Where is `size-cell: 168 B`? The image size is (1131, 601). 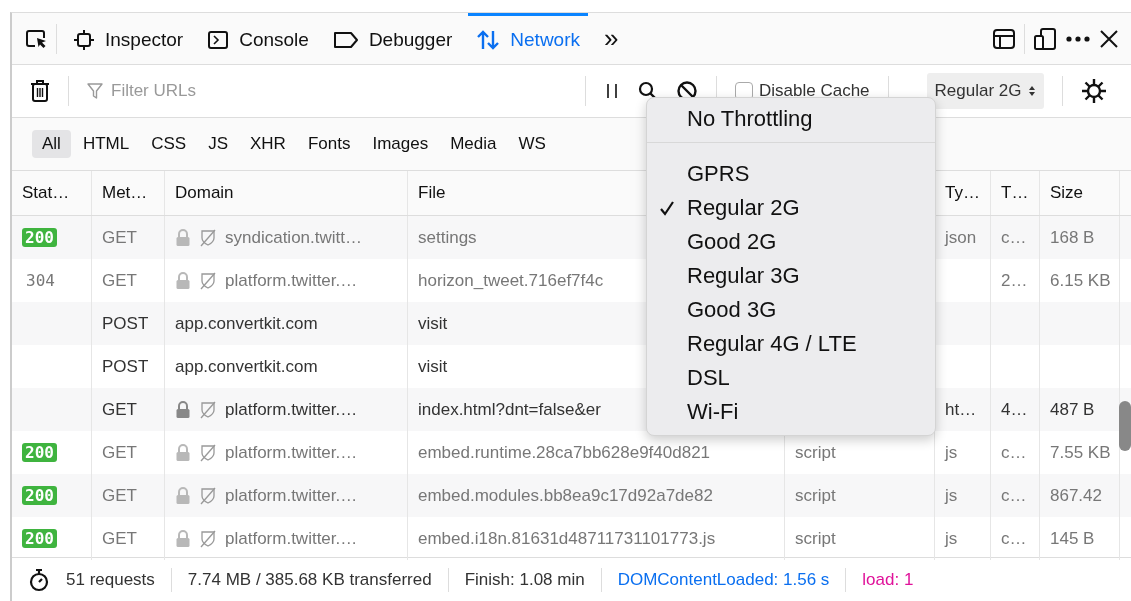
size-cell: 168 B is located at coordinates (1072, 237).